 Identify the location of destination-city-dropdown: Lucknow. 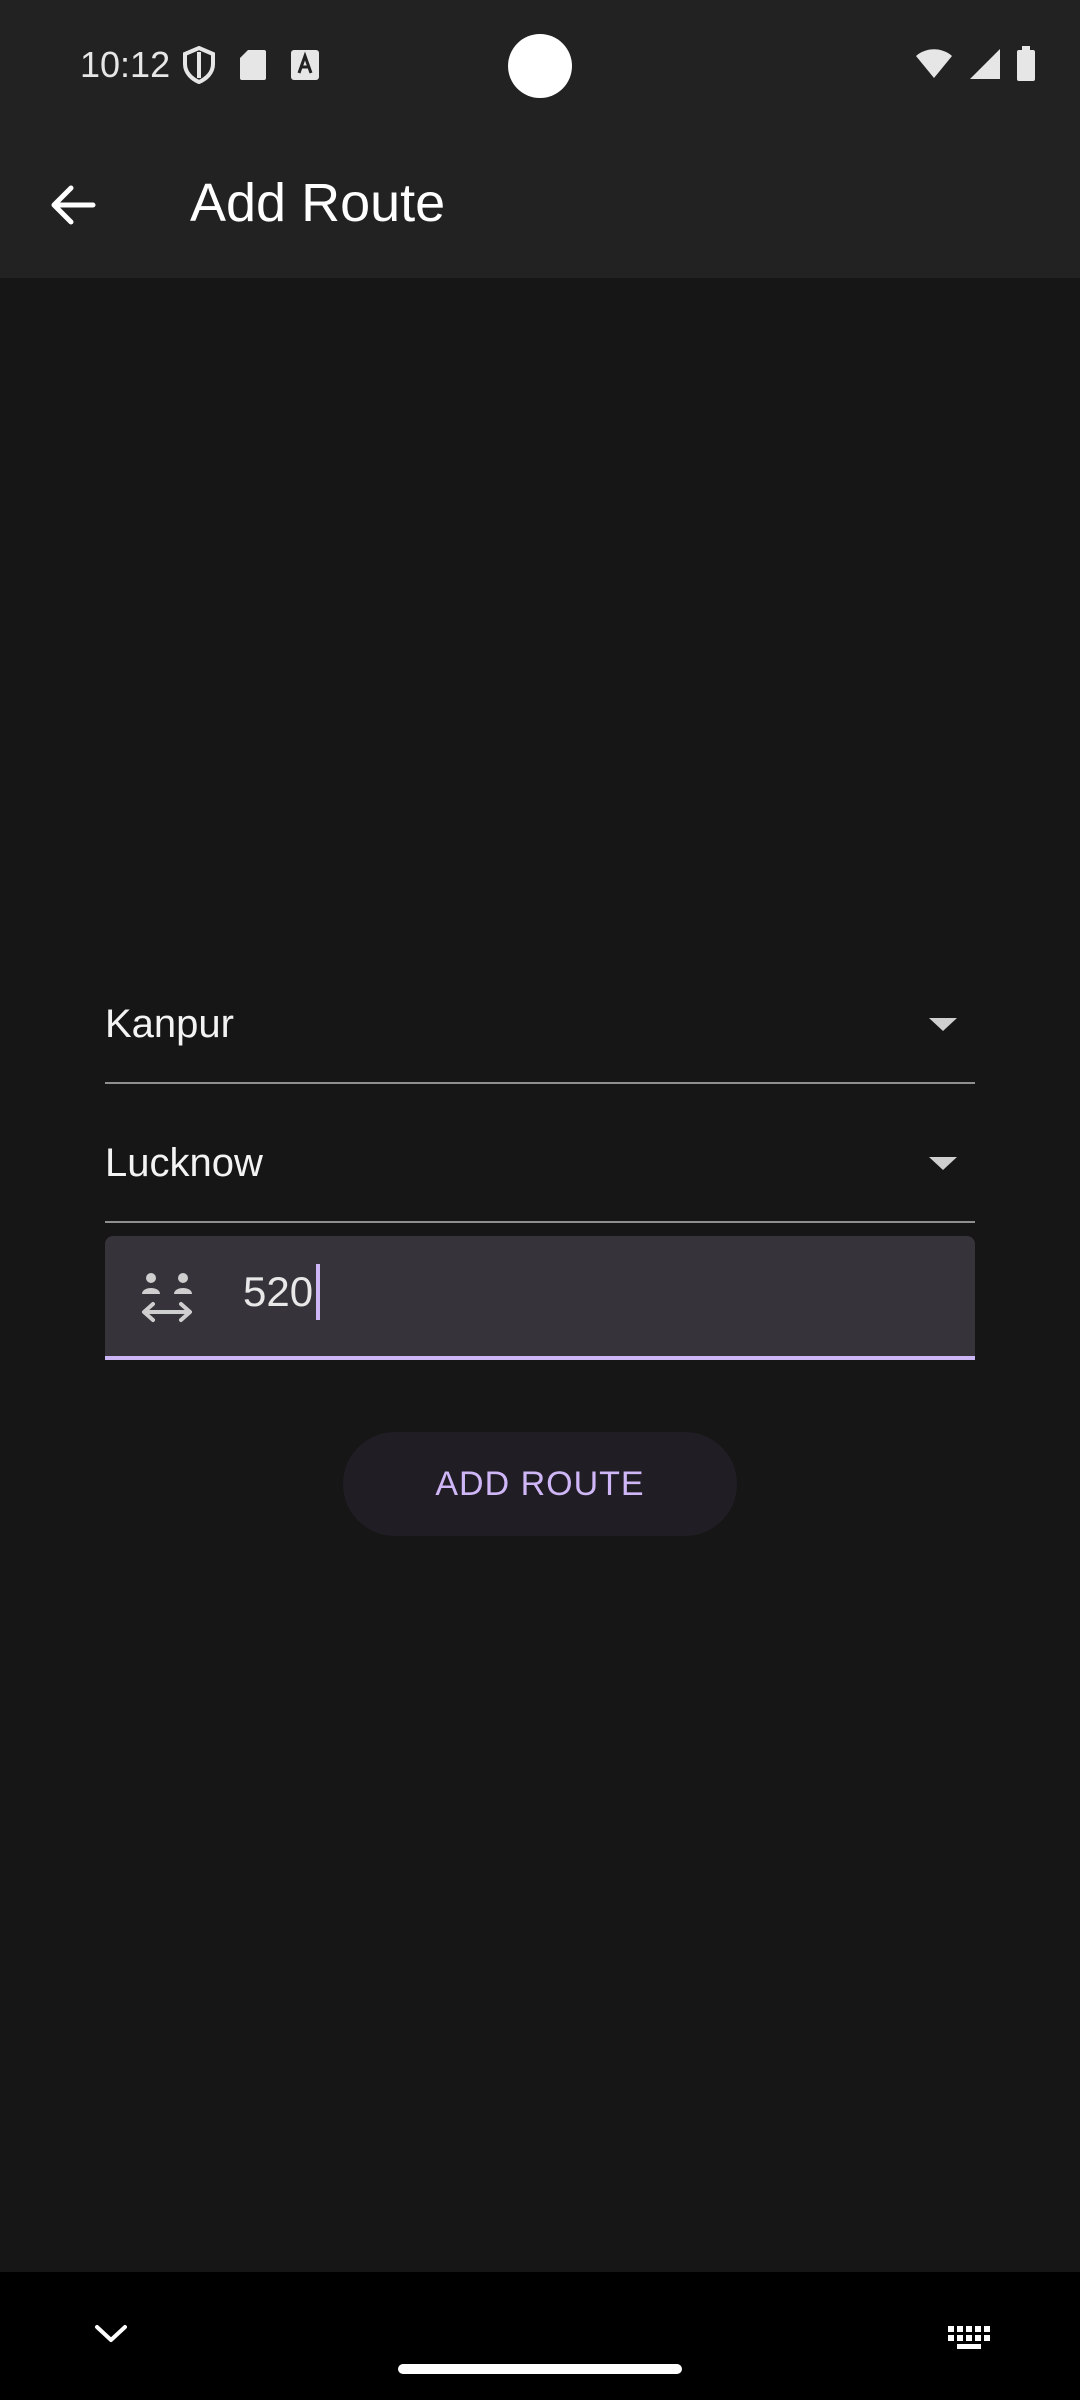
(540, 1167).